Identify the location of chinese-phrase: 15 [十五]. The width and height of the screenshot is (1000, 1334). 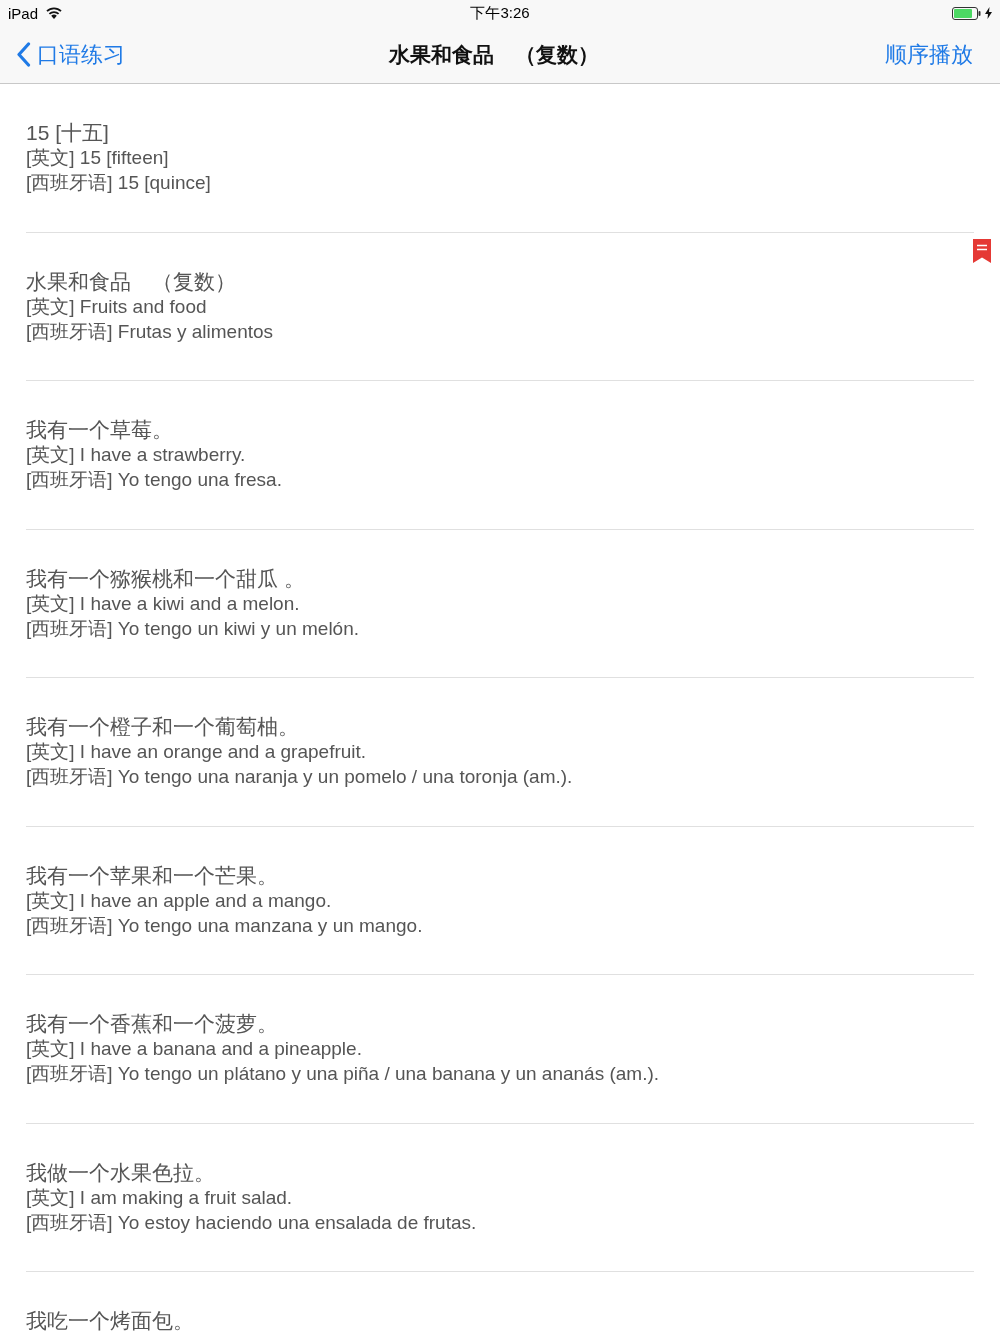
(67, 132).